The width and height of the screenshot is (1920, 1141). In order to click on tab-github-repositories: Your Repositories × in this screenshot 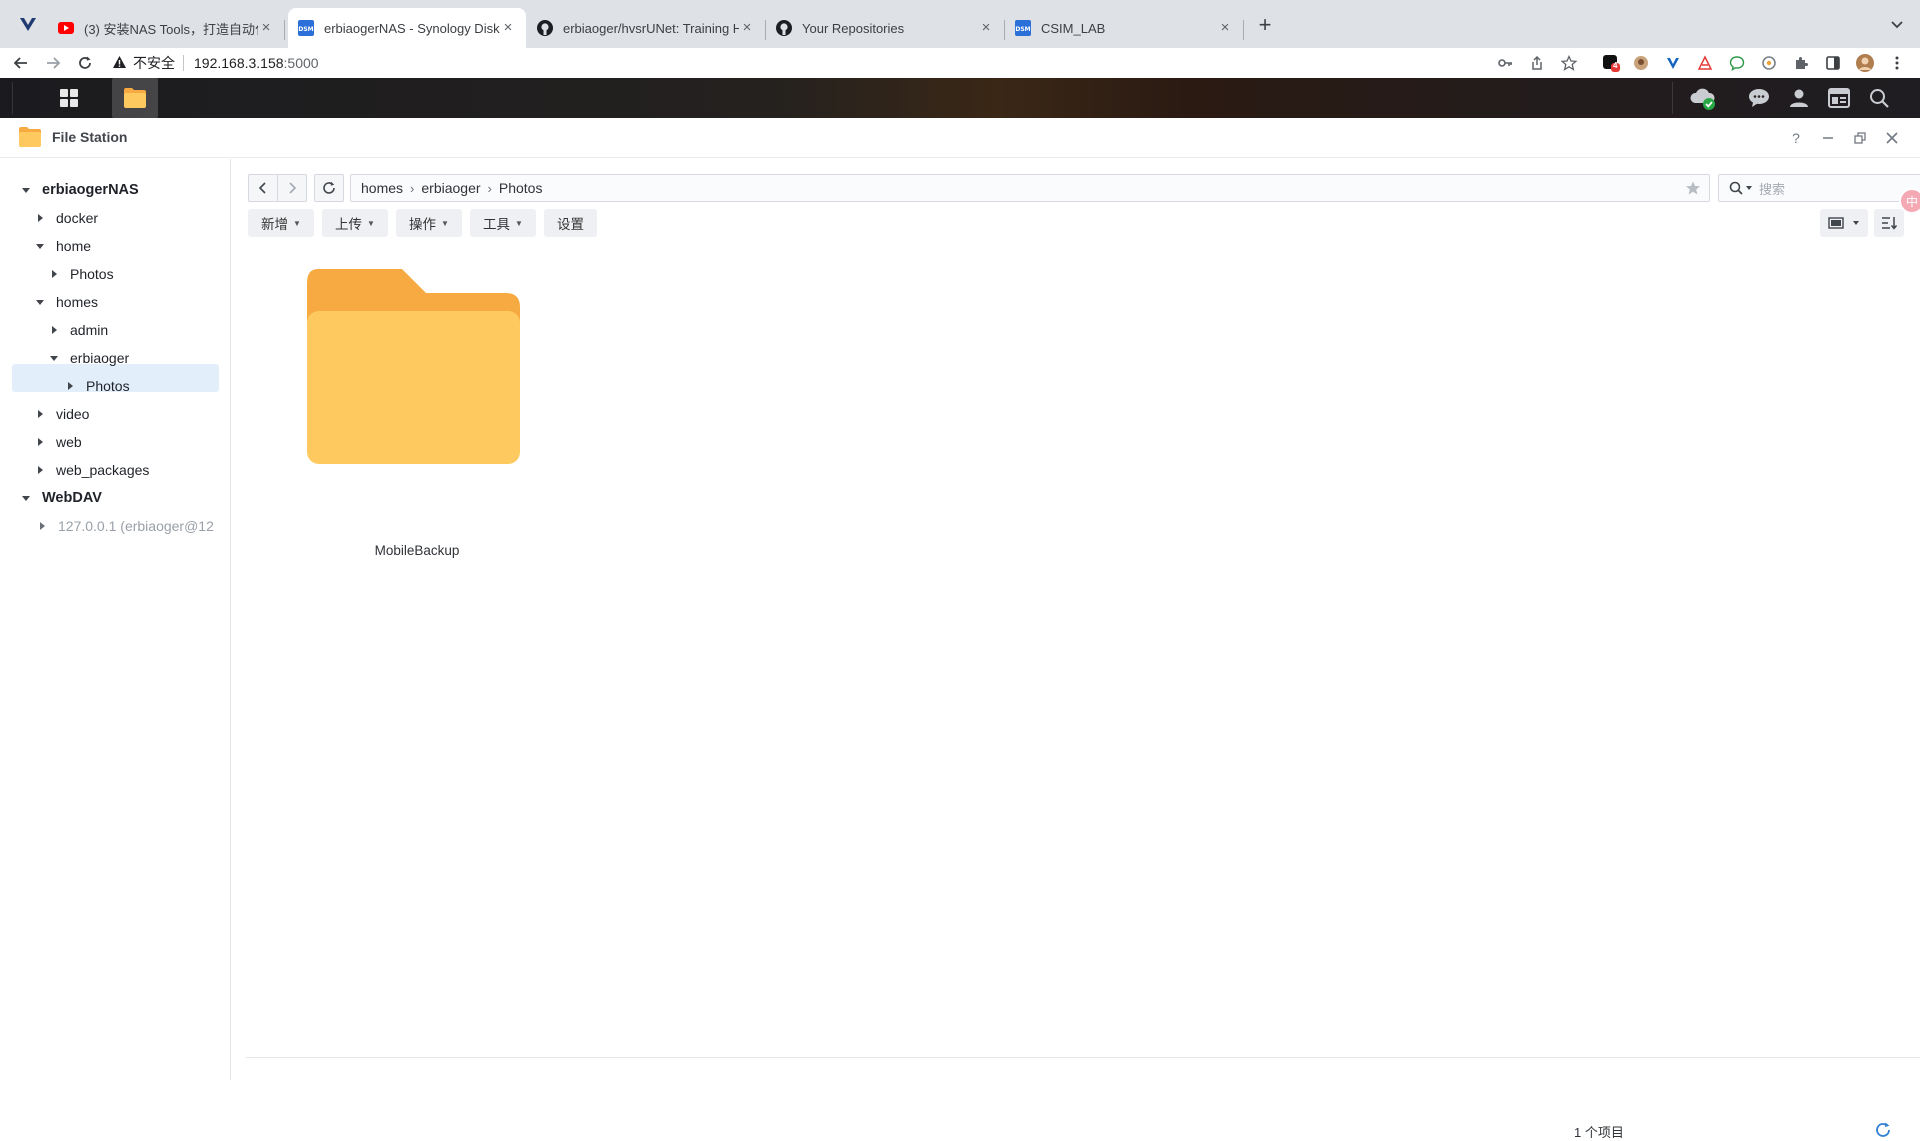, I will do `click(885, 28)`.